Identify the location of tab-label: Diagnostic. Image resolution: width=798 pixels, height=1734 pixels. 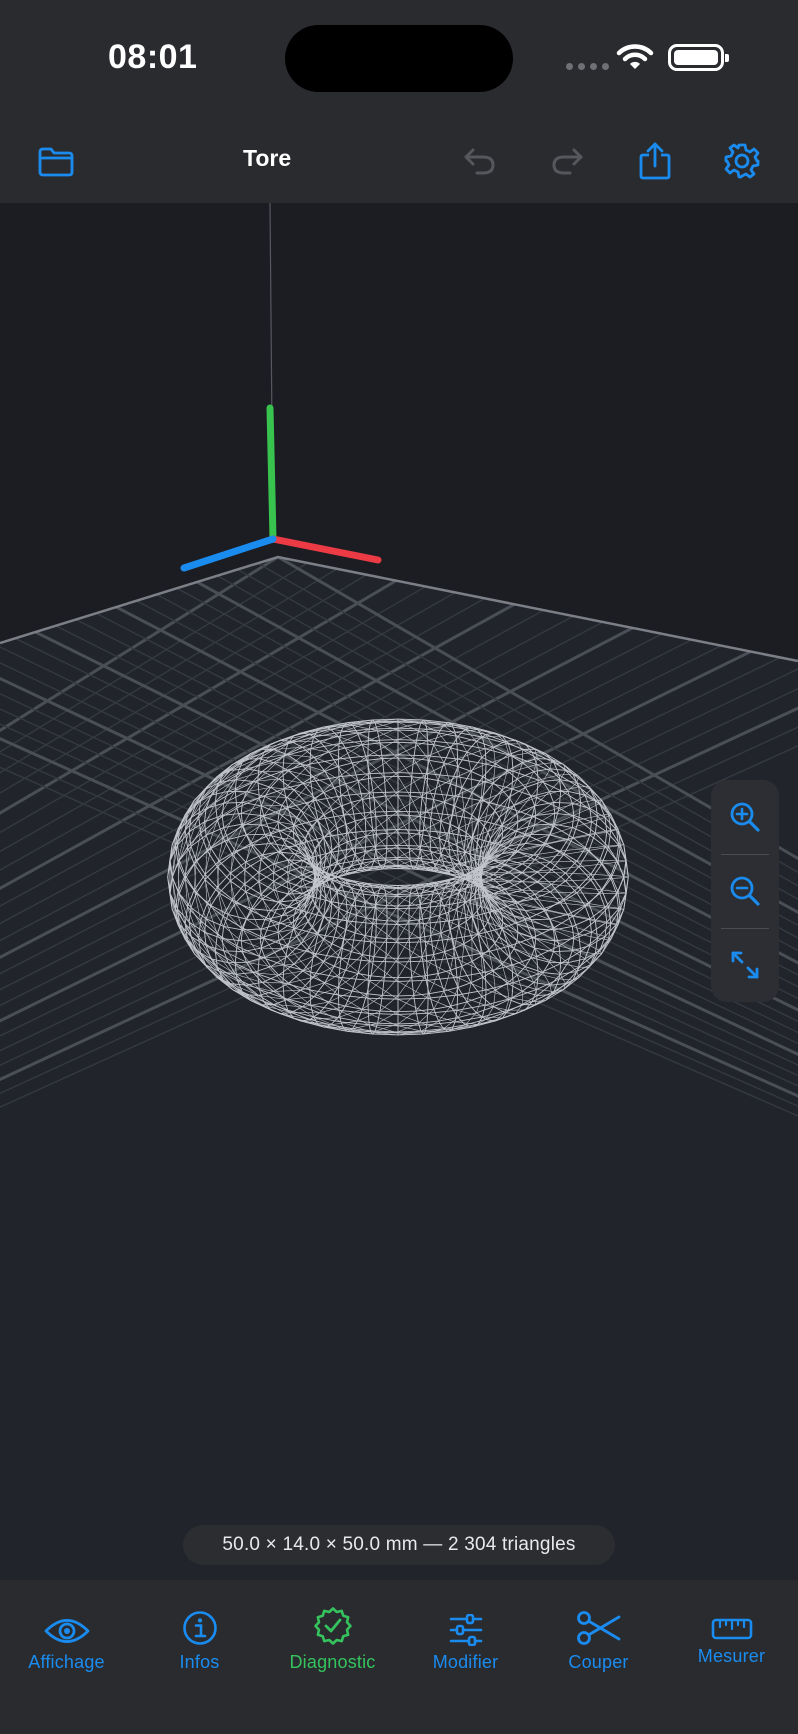
(332, 1662).